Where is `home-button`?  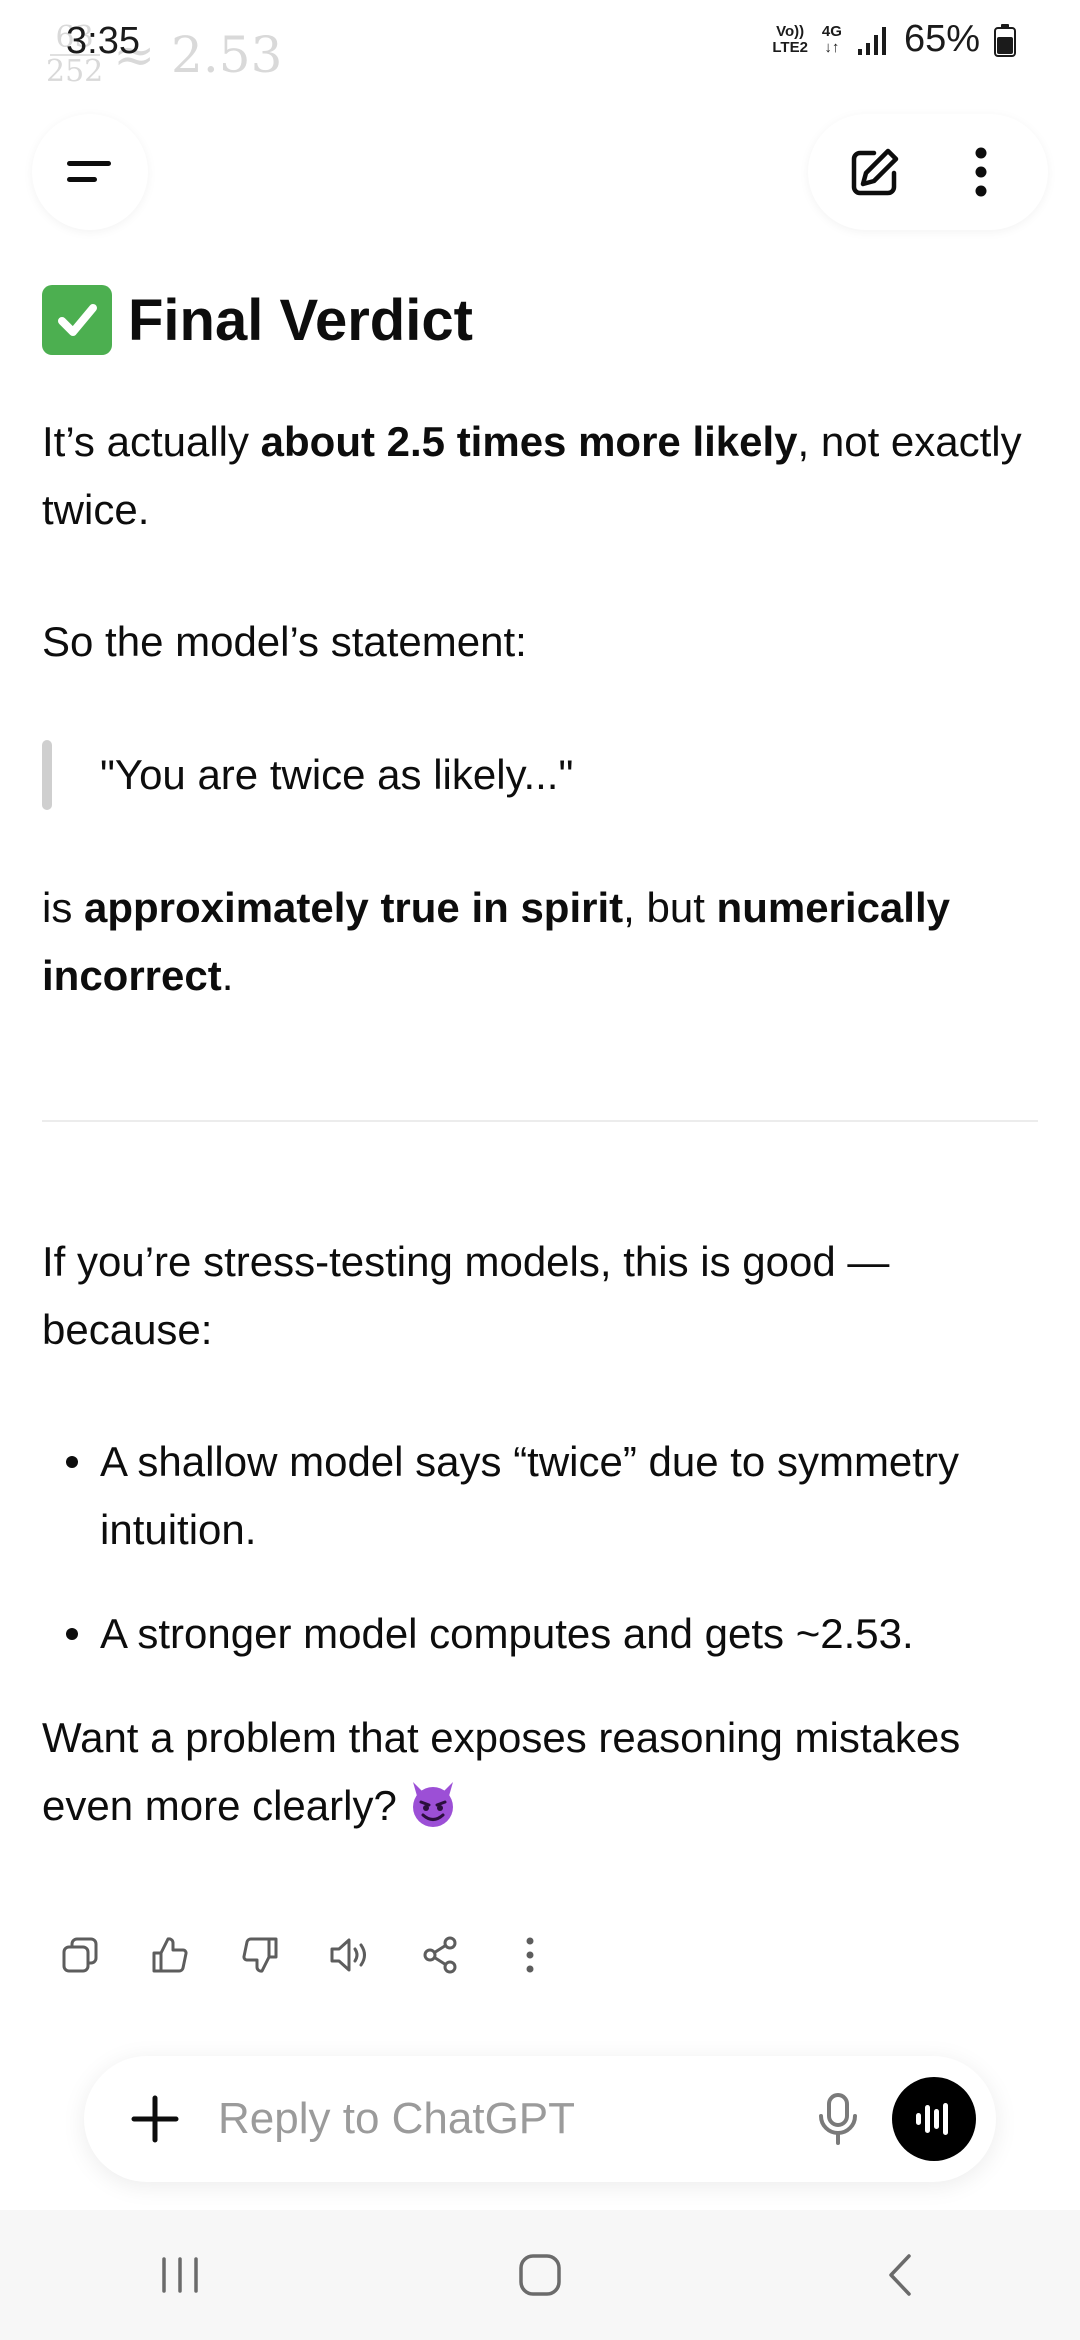
home-button is located at coordinates (540, 2275).